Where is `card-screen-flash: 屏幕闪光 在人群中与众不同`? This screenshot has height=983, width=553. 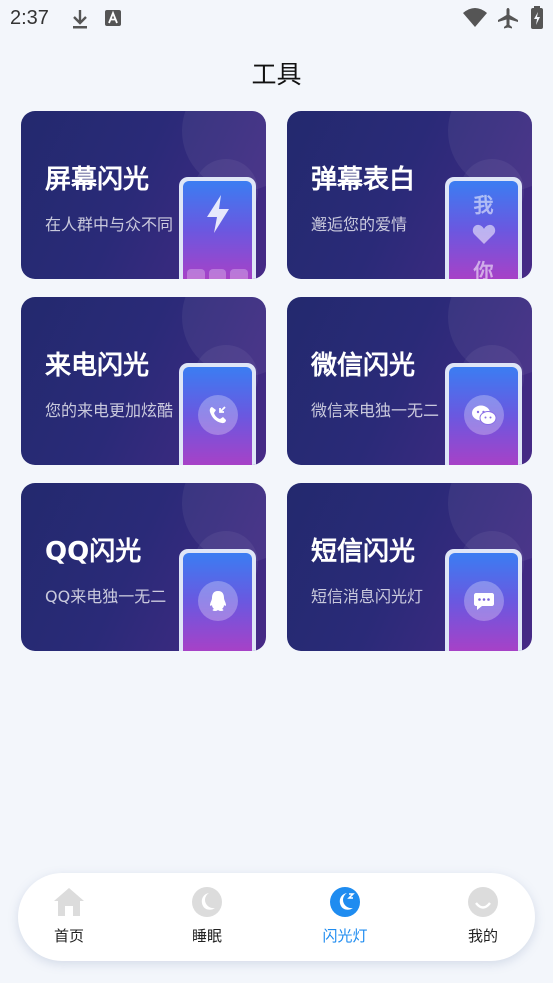
card-screen-flash: 屏幕闪光 在人群中与众不同 is located at coordinates (143, 195).